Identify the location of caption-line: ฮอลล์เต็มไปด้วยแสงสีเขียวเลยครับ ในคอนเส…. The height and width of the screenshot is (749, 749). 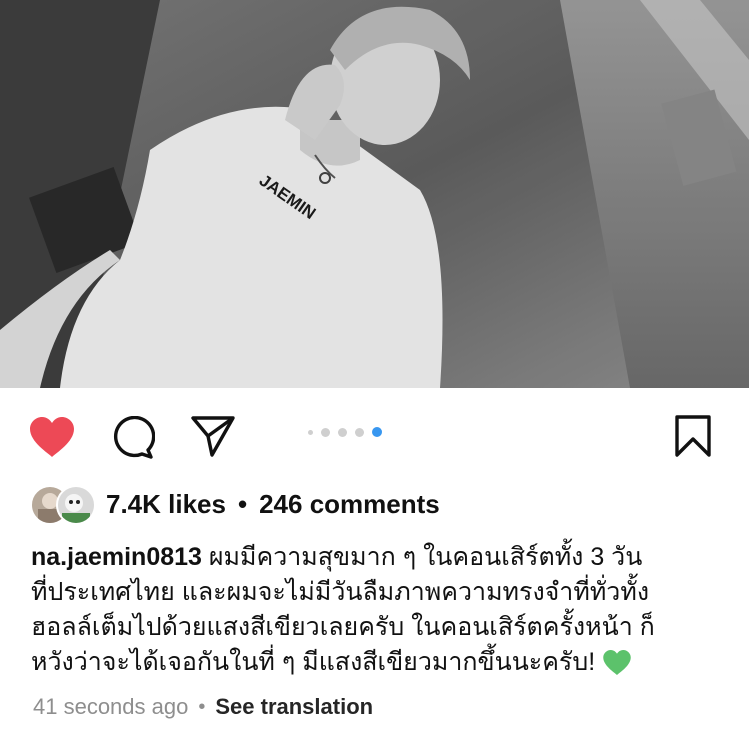
(343, 627).